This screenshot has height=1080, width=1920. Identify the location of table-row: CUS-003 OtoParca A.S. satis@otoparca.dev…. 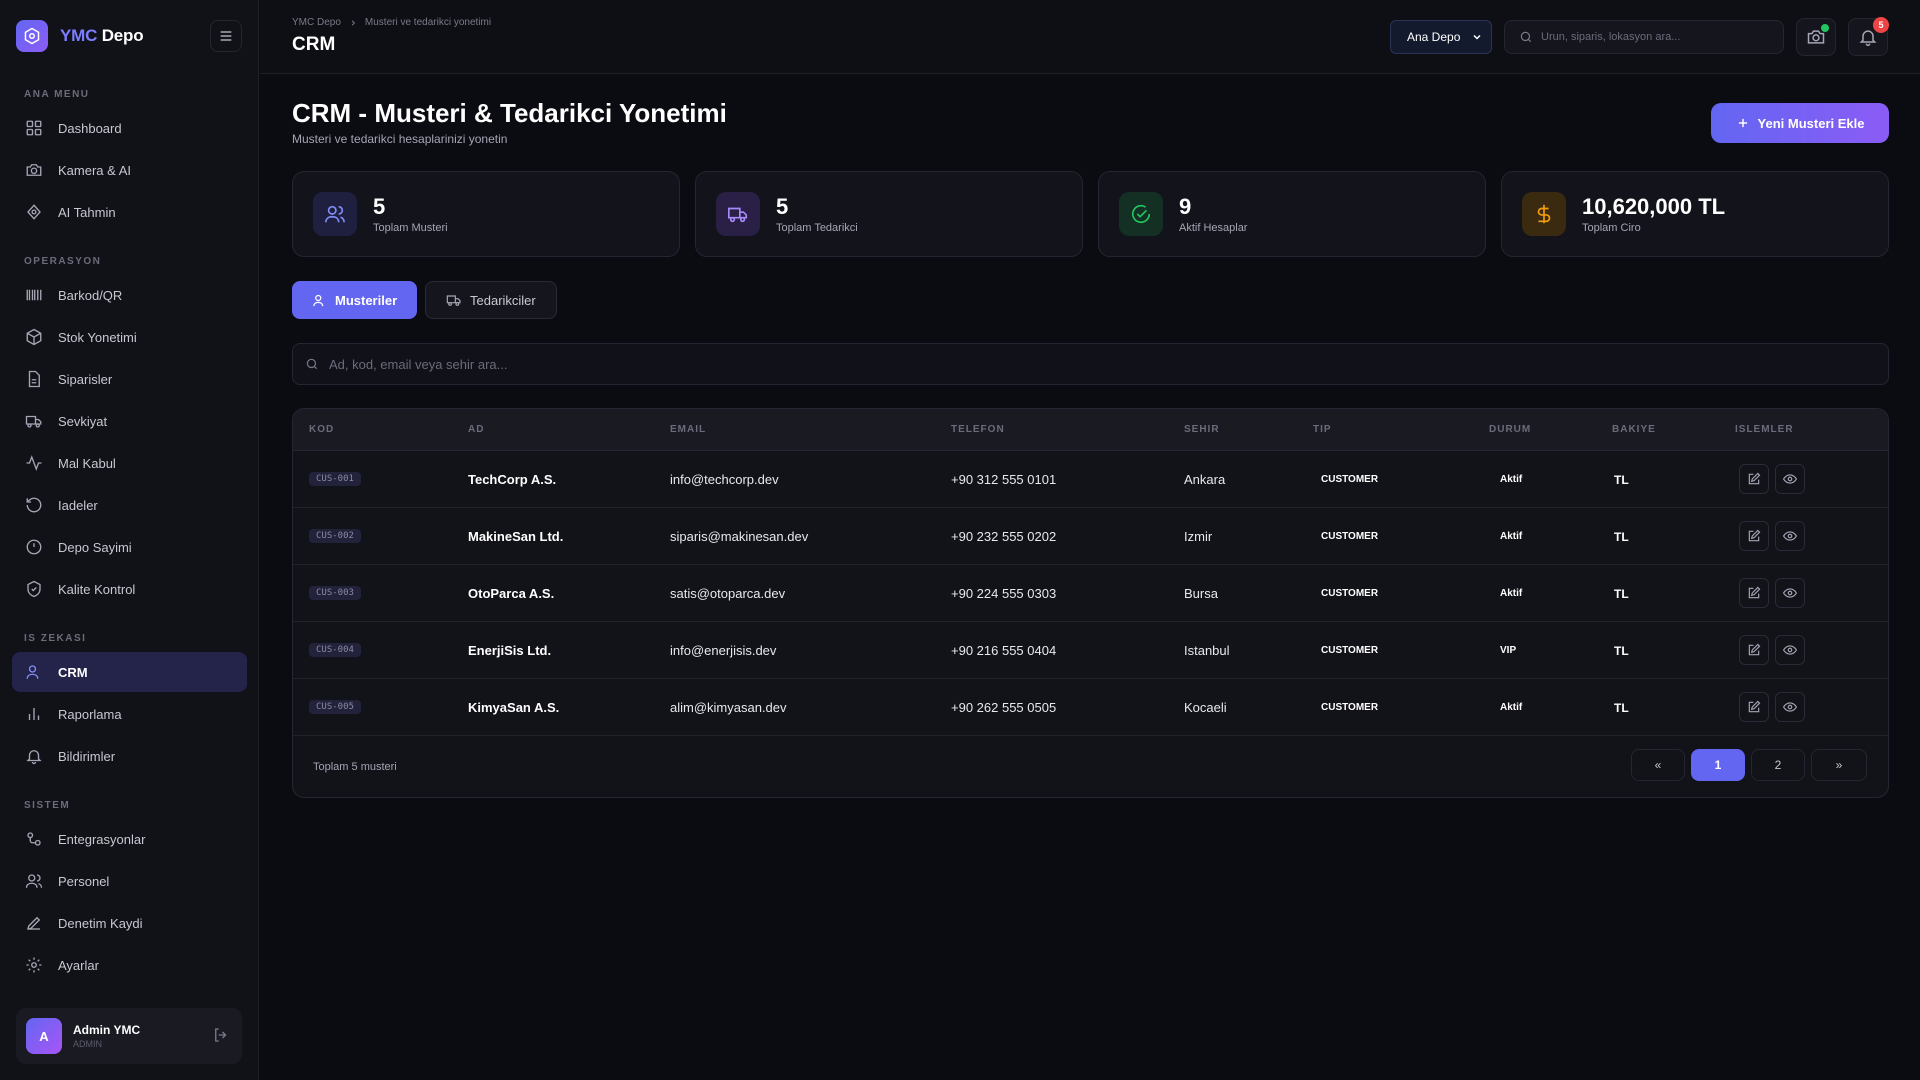
(1090, 593).